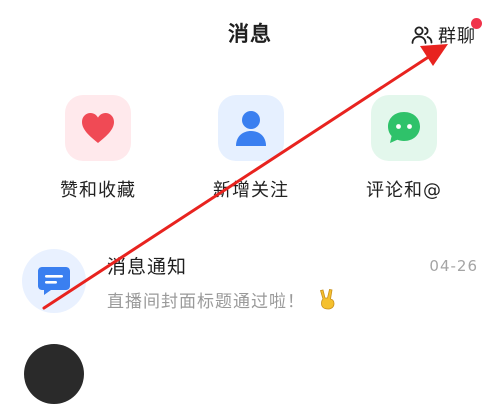 This screenshot has height=404, width=500. Describe the element at coordinates (476, 23) in the screenshot. I see `unread-badge` at that location.